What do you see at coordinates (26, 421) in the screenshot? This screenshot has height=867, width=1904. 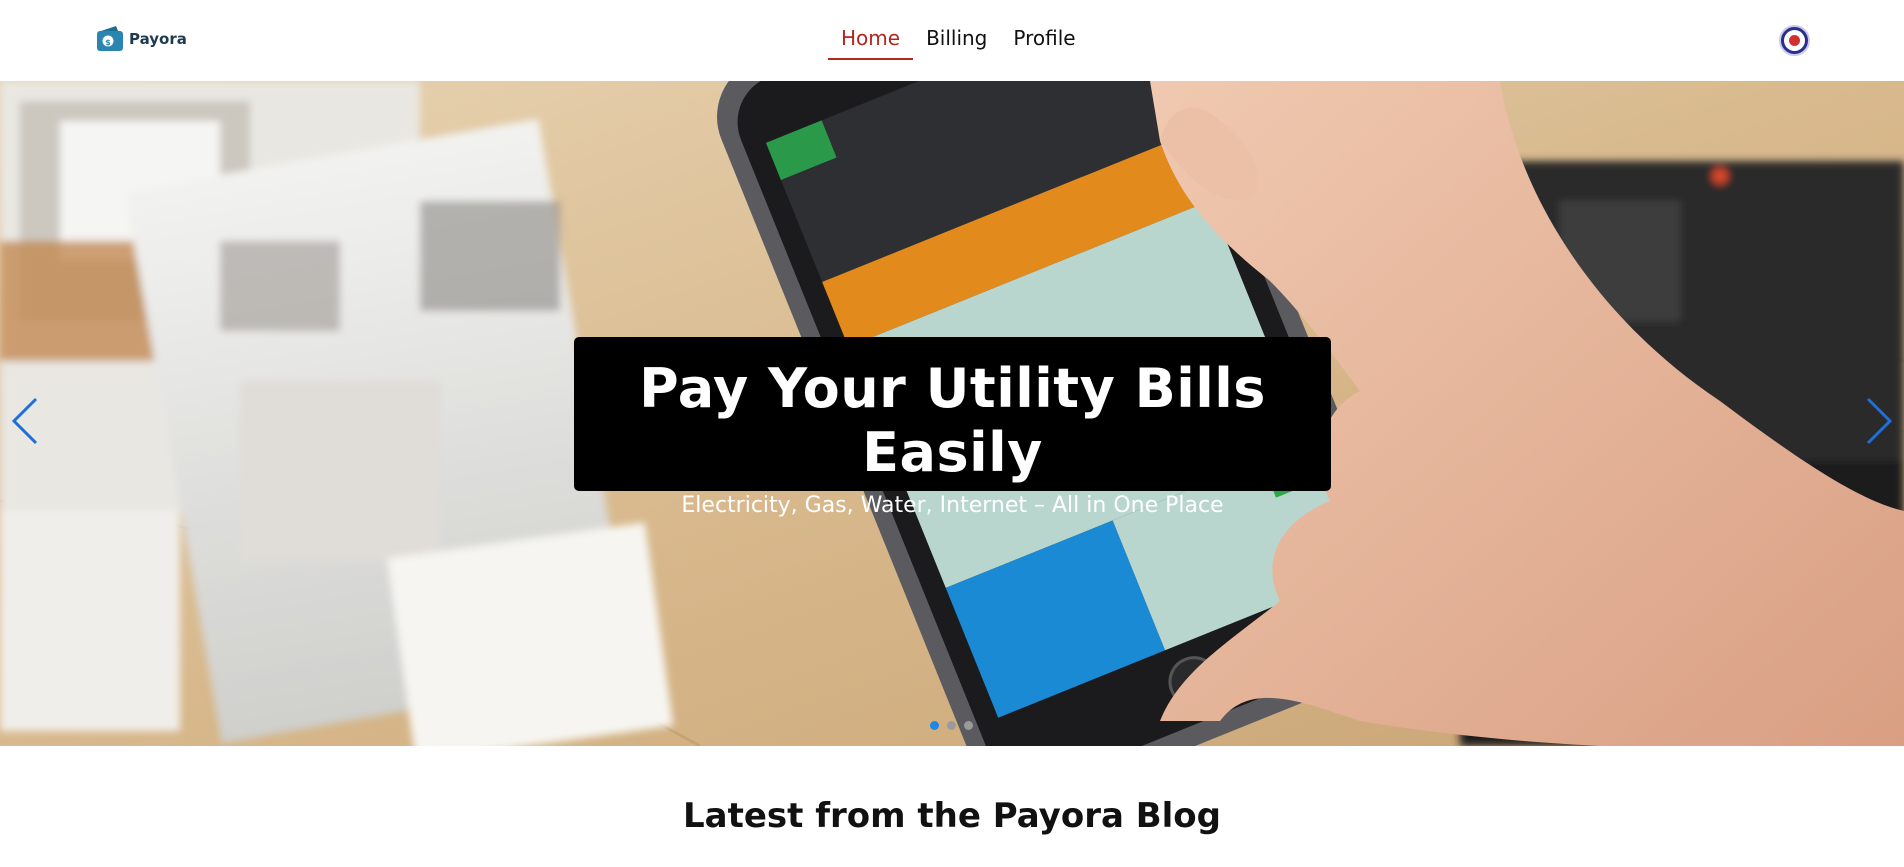 I see `carousel-prev-button` at bounding box center [26, 421].